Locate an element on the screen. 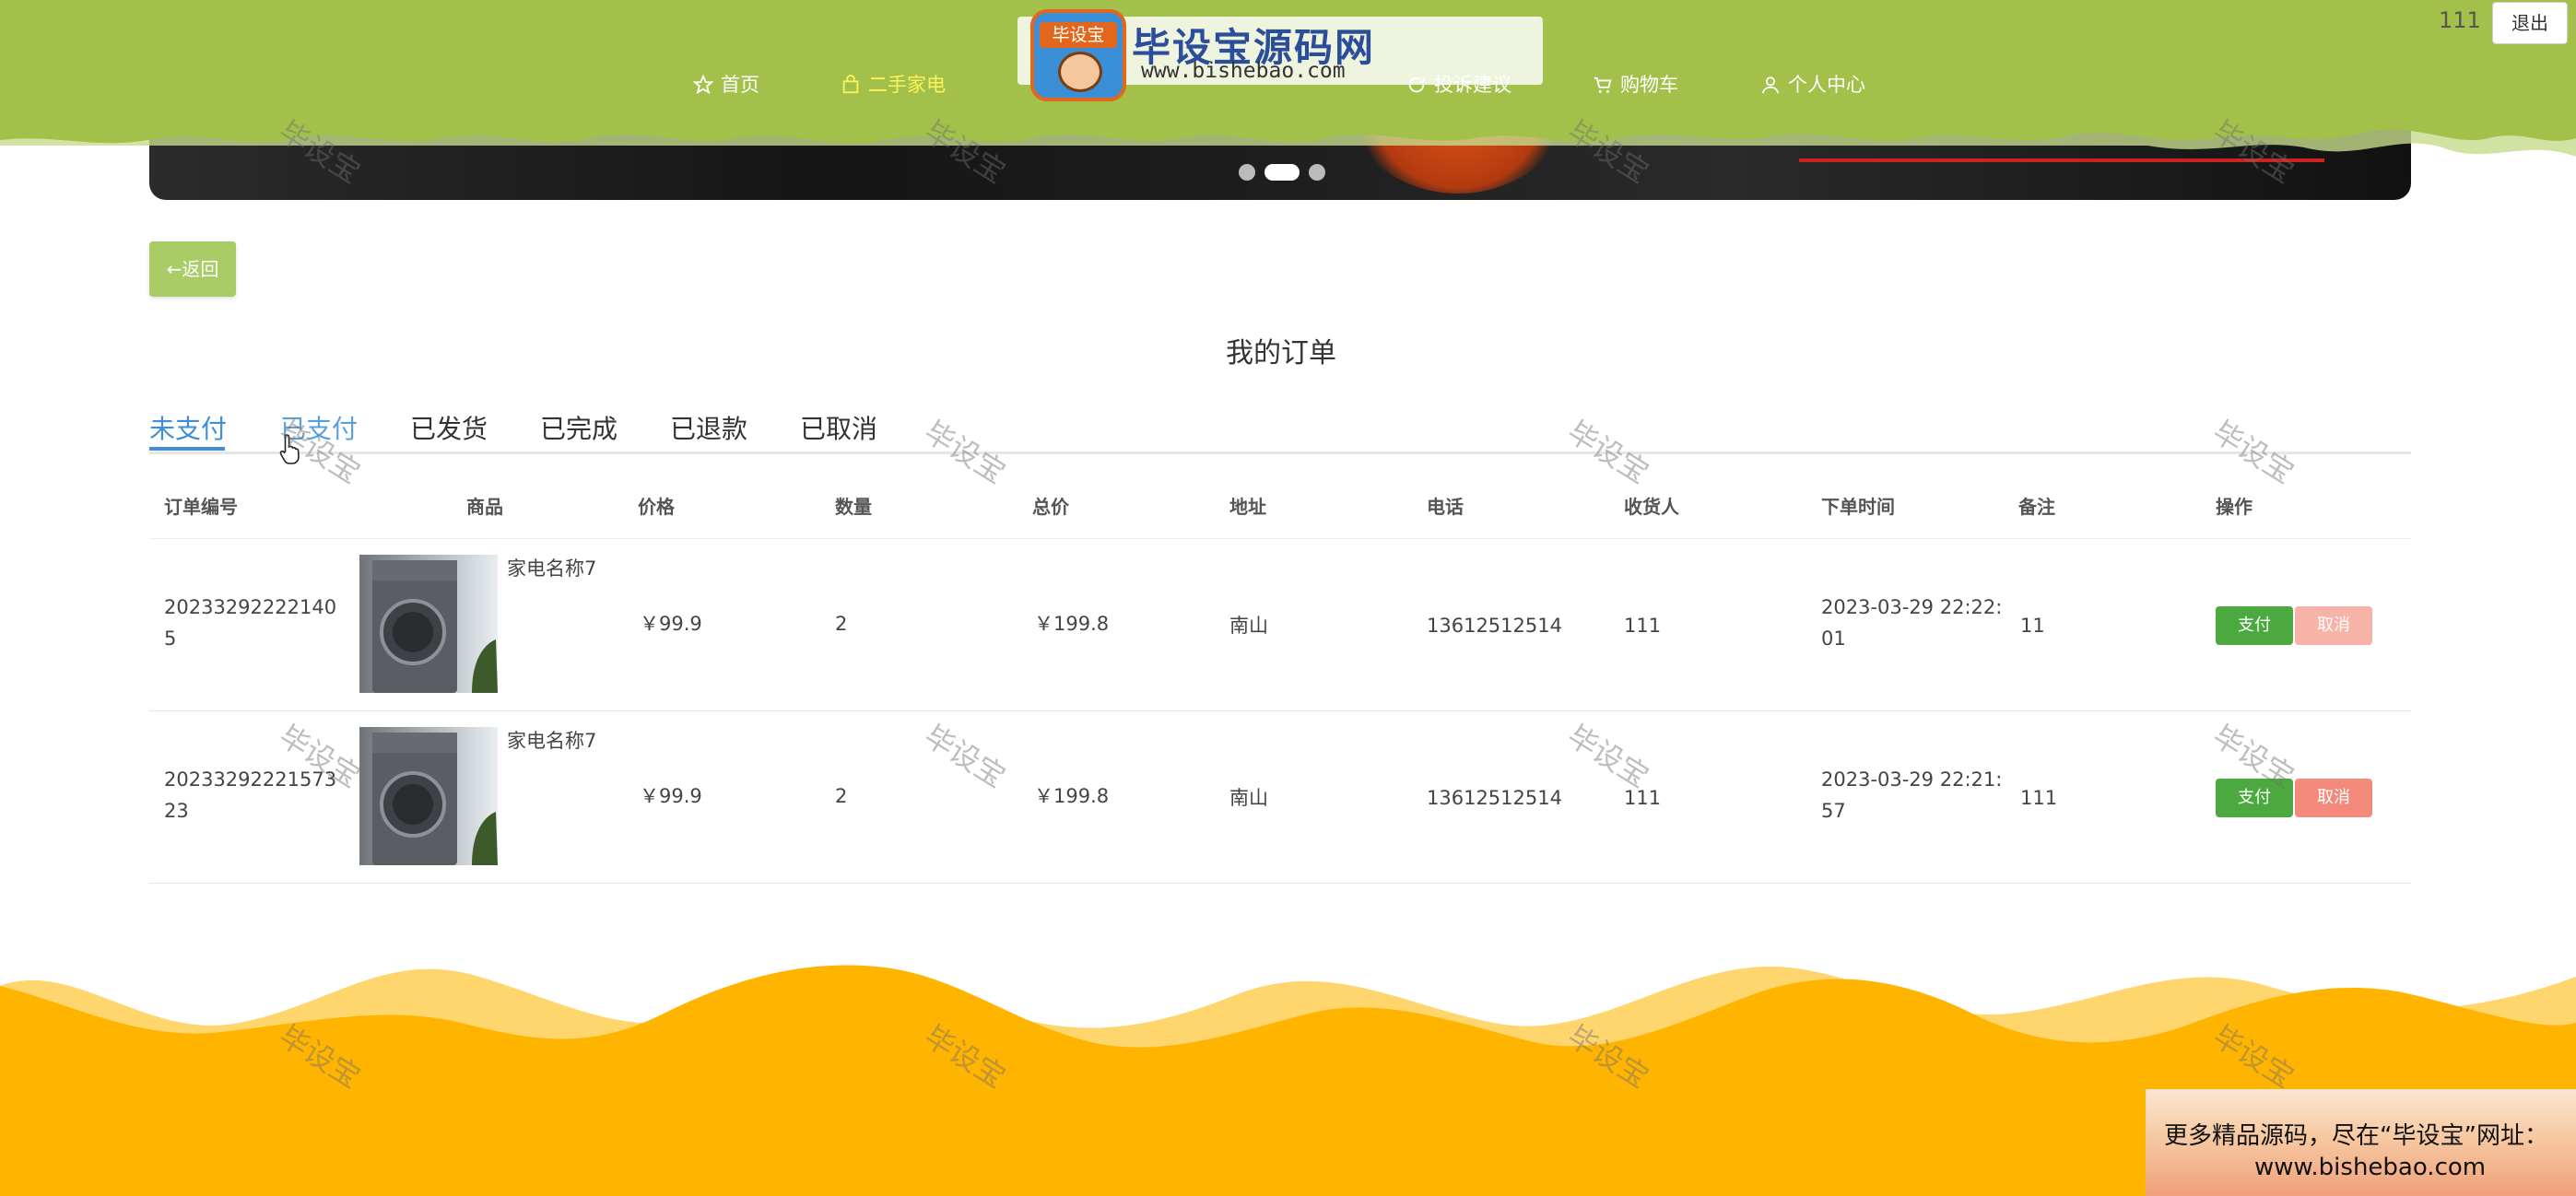  promo-url: www.bishebao.com is located at coordinates (2370, 1168).